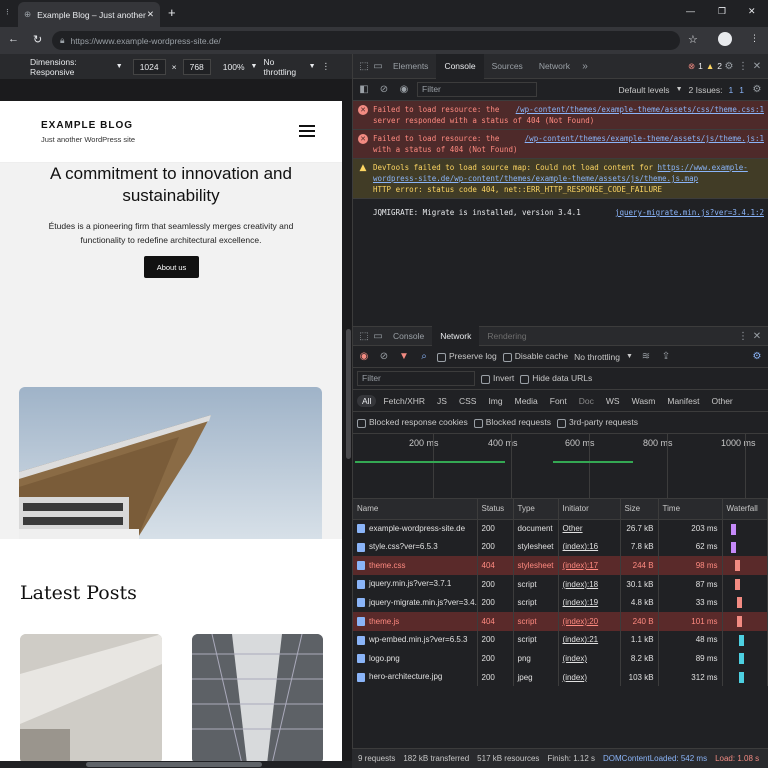 The height and width of the screenshot is (768, 768). What do you see at coordinates (757, 90) in the screenshot?
I see `console-settings-icon: ⚙` at bounding box center [757, 90].